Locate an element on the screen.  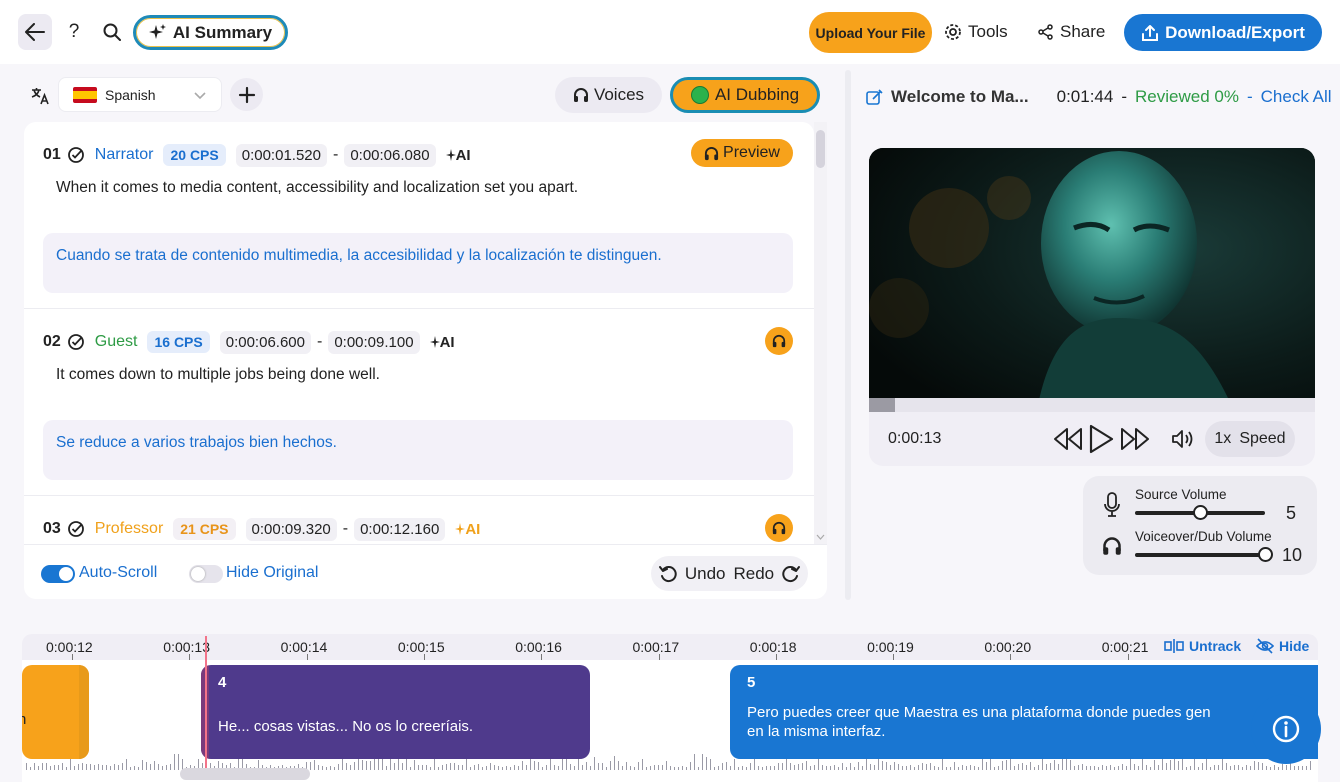
subtitle-scrollbar is located at coordinates (820, 333).